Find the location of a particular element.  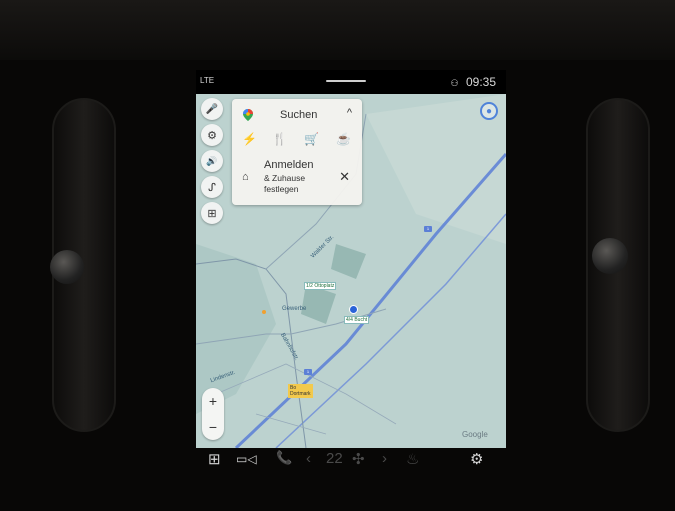

temperature-icon: 22 is located at coordinates (334, 458).